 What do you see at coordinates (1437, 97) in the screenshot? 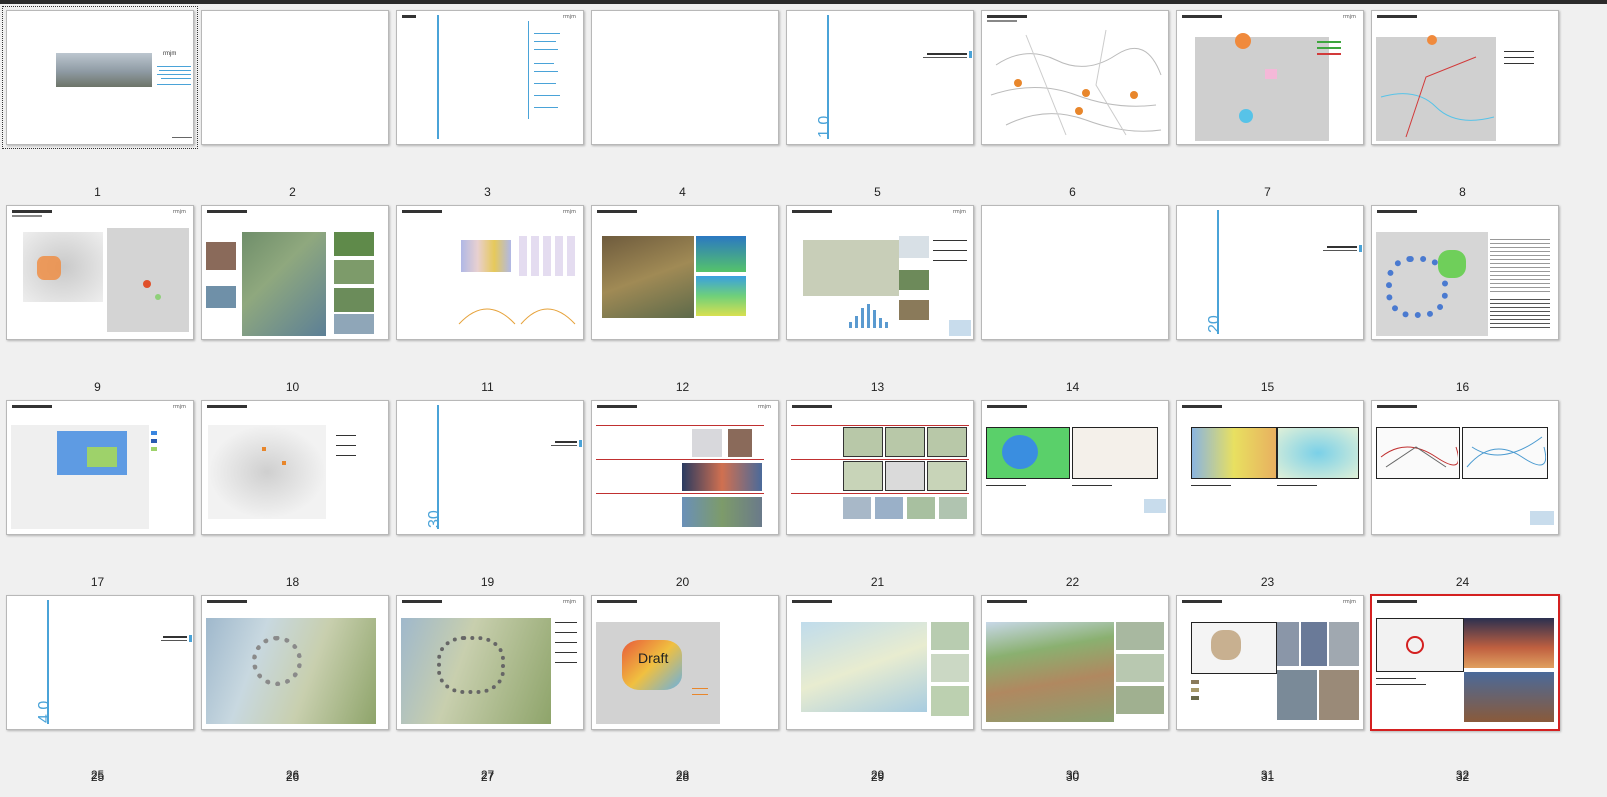
I see `route-lines` at bounding box center [1437, 97].